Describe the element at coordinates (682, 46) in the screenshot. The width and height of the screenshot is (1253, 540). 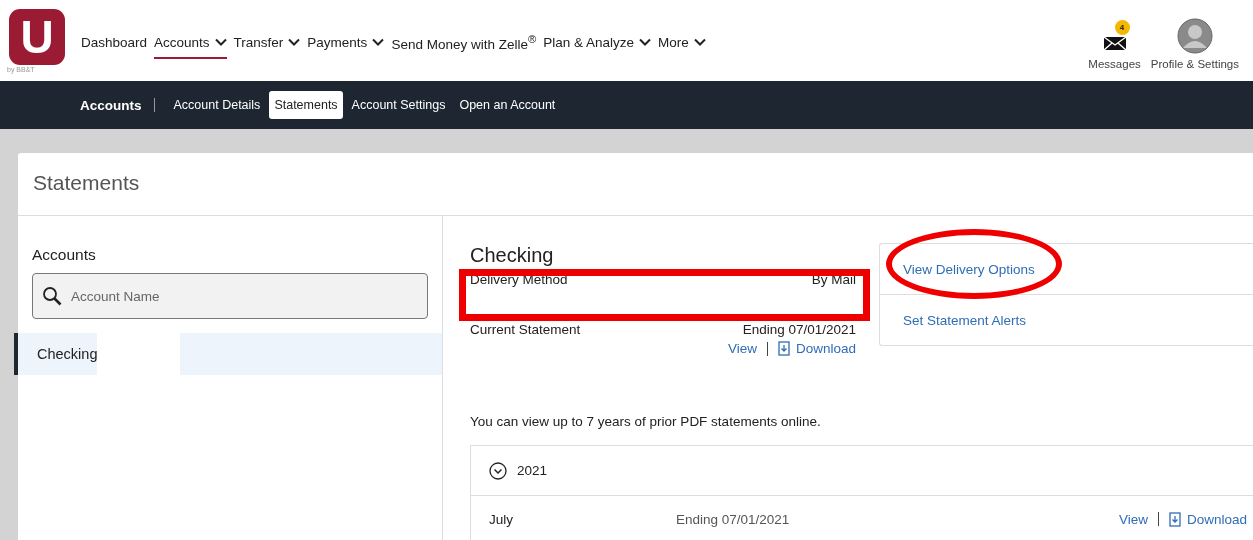
I see `nav-link: More` at that location.